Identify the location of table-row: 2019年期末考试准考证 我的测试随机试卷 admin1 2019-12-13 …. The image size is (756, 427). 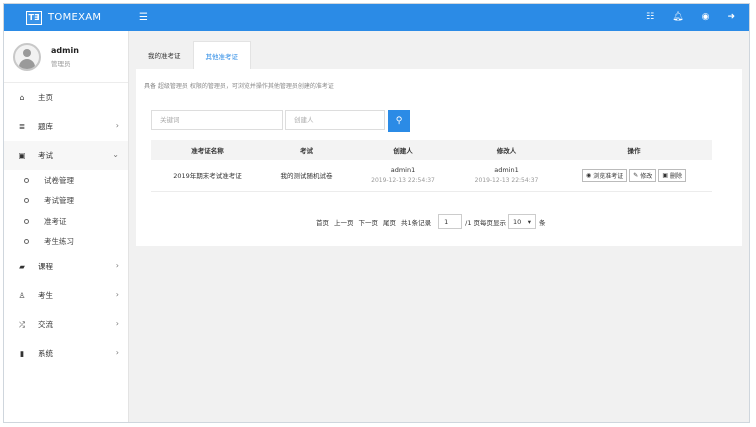
(431, 175).